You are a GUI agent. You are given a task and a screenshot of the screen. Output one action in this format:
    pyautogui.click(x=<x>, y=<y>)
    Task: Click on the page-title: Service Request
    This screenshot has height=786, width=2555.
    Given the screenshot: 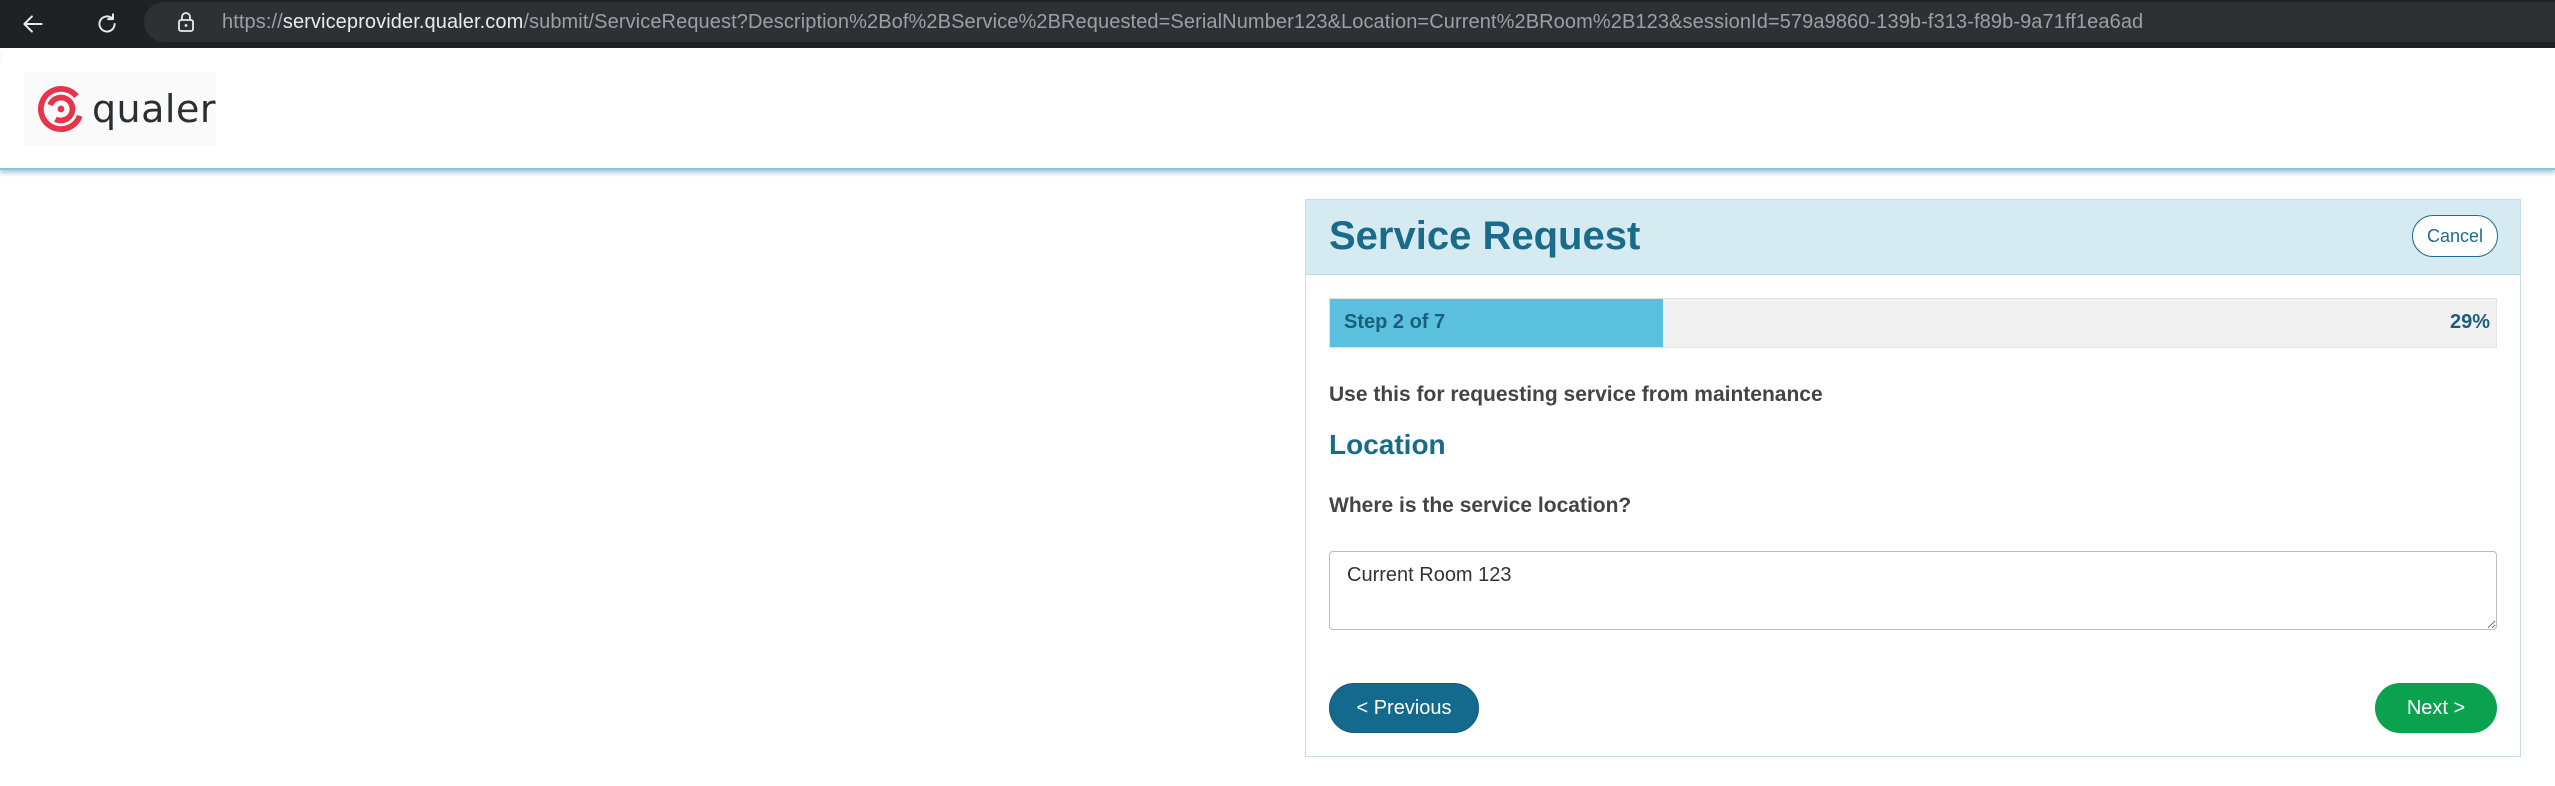 What is the action you would take?
    pyautogui.click(x=1485, y=236)
    